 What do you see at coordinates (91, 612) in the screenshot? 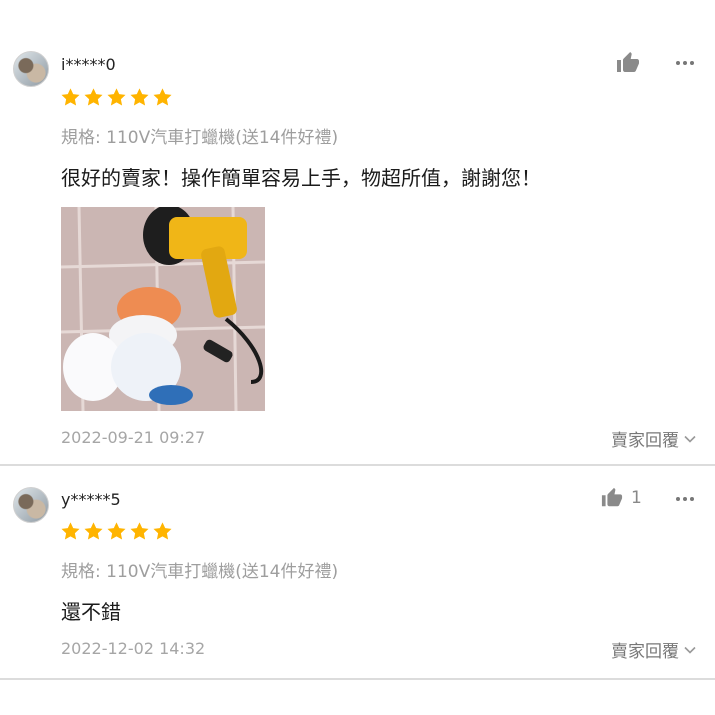
I see `review-comment: 還不錯` at bounding box center [91, 612].